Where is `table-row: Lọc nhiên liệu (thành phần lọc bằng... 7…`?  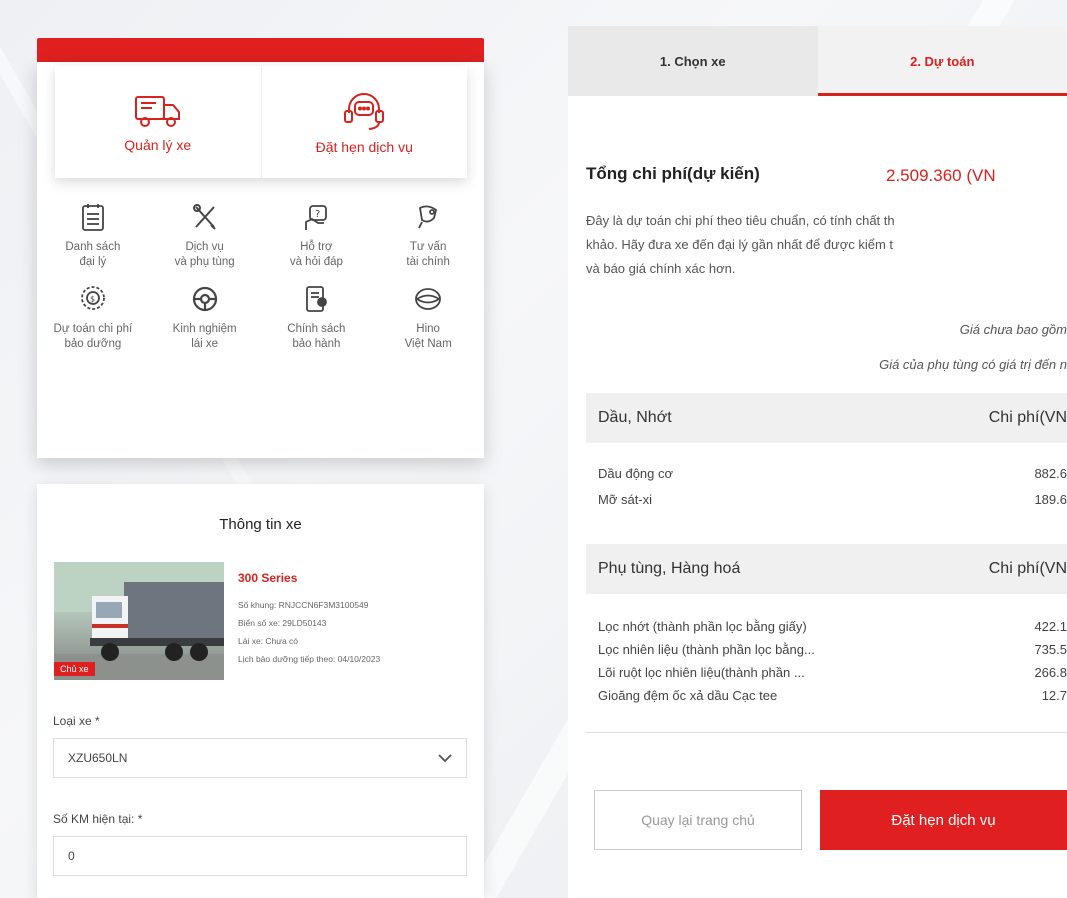
table-row: Lọc nhiên liệu (thành phần lọc bằng... 7… is located at coordinates (832, 649).